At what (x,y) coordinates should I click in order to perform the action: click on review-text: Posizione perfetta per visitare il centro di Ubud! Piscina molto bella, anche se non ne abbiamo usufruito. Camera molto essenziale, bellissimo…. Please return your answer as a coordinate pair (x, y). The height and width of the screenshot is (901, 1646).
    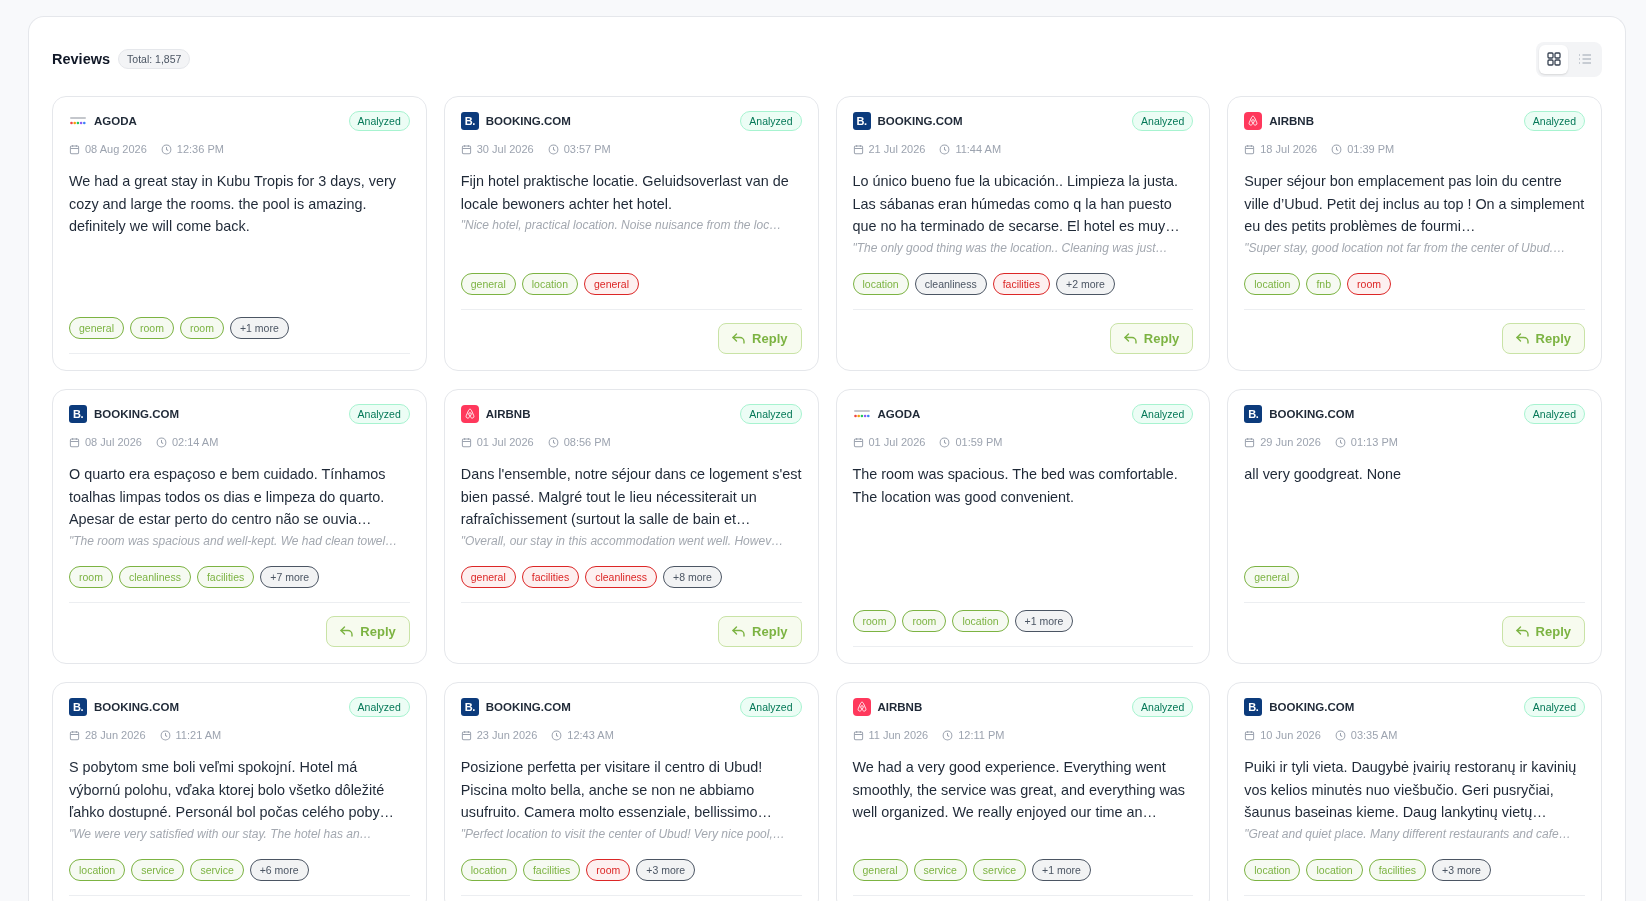
    Looking at the image, I should click on (616, 790).